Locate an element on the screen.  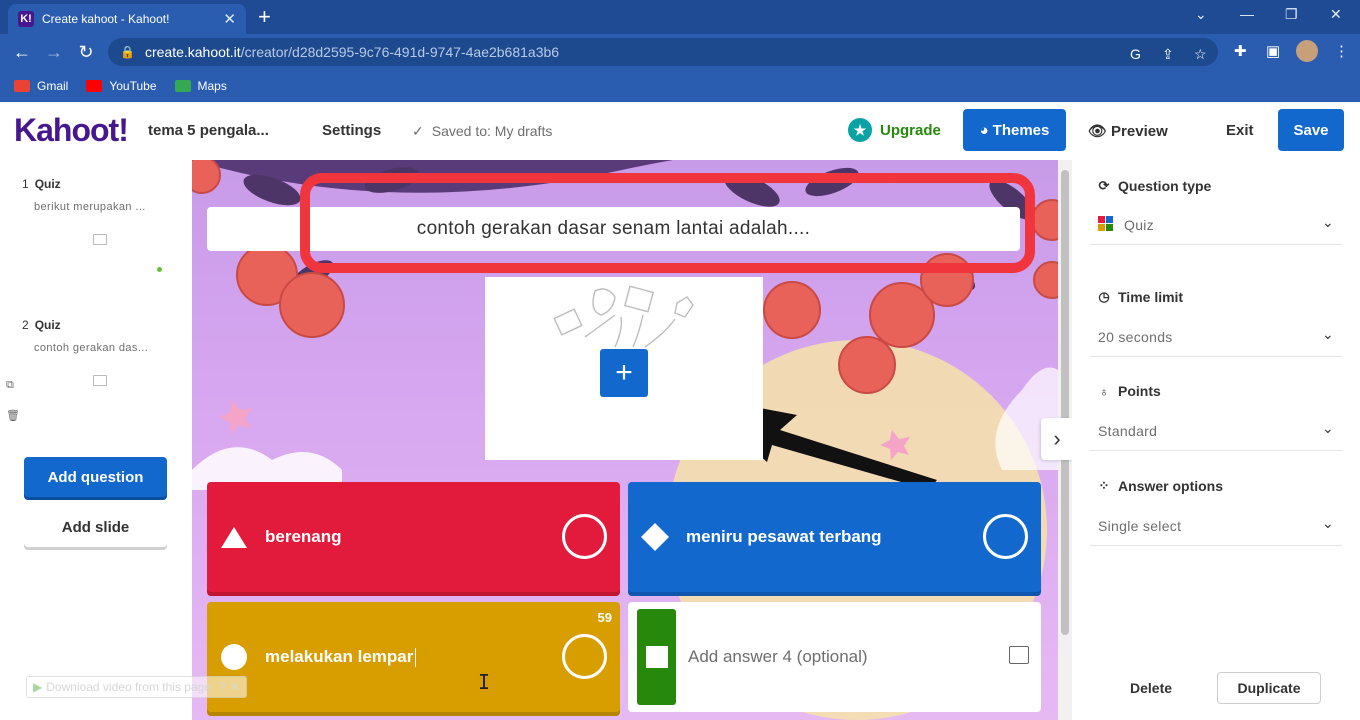
question-type-select: Quiz ⌄ is located at coordinates (1216, 225).